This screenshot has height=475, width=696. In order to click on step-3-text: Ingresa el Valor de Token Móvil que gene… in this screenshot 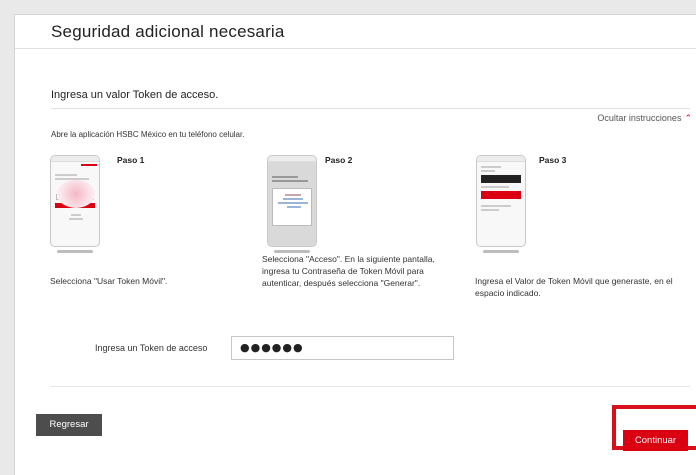, I will do `click(574, 287)`.